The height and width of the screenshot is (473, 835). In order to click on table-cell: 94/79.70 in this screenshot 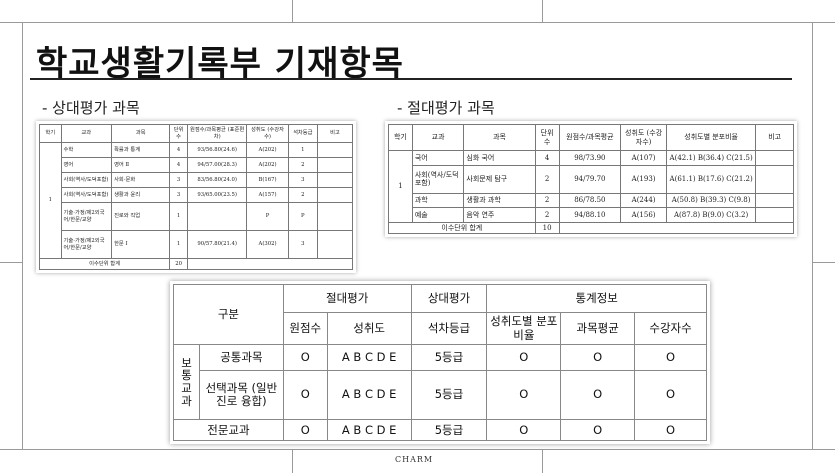, I will do `click(590, 179)`.